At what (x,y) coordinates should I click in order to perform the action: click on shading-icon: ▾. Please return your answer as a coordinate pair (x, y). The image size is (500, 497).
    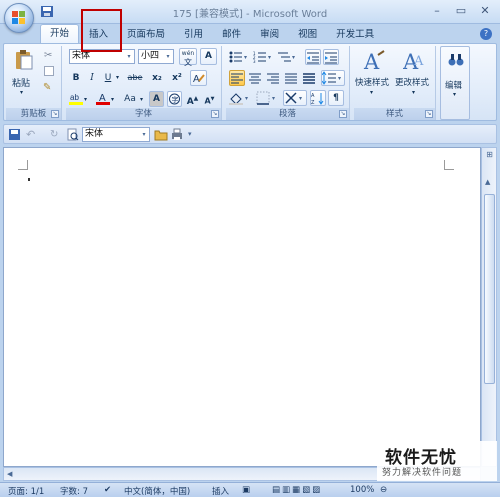
    Looking at the image, I should click on (241, 98).